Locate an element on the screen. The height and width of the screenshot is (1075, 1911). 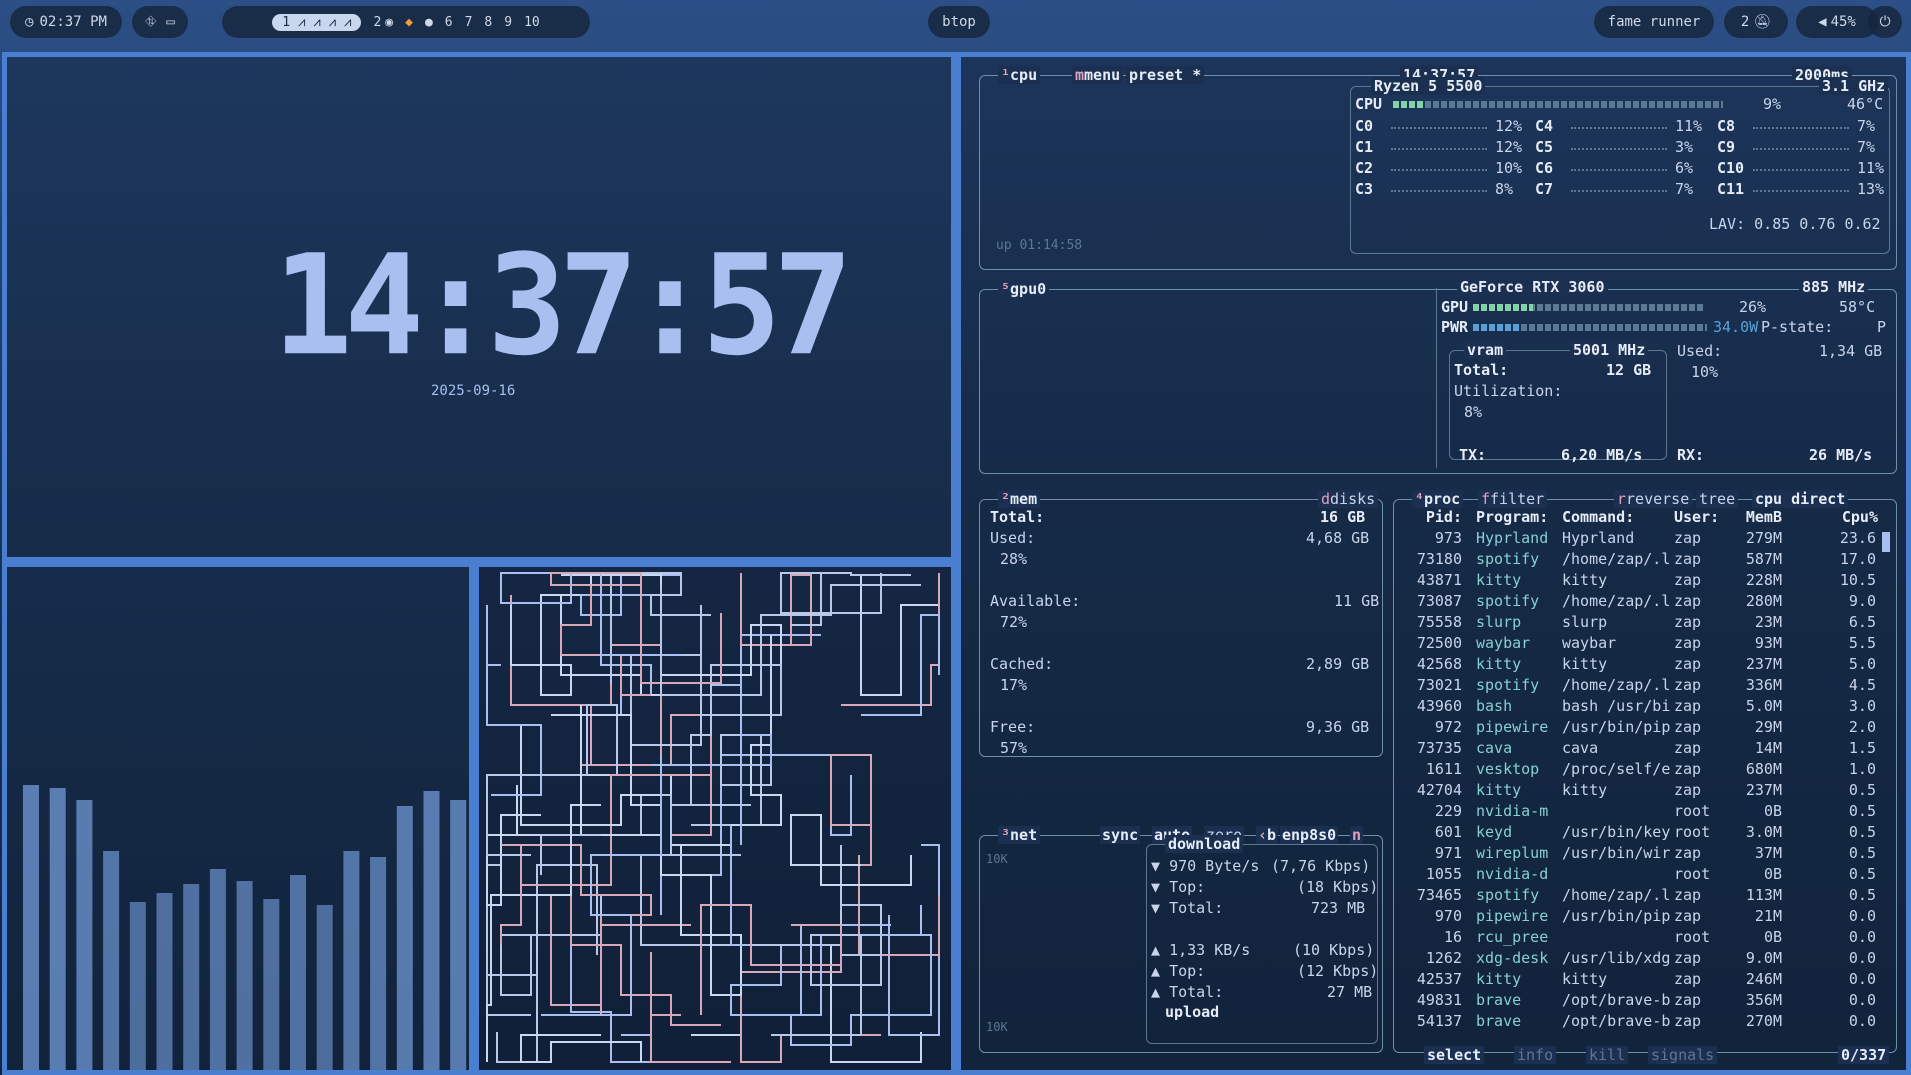
table-row: 601 keyd/usr/bin/key root 3.0M 0.5 is located at coordinates (1645, 833).